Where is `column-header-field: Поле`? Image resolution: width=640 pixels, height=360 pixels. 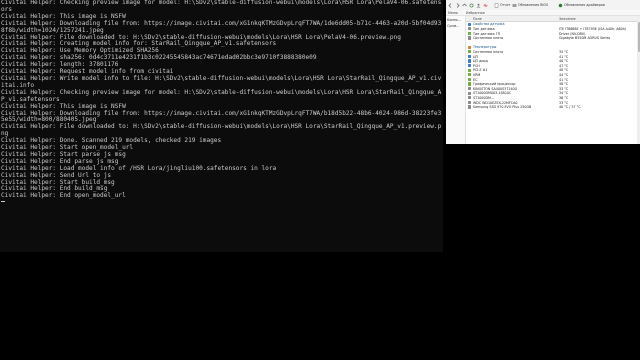
column-header-field: Поле is located at coordinates (477, 19).